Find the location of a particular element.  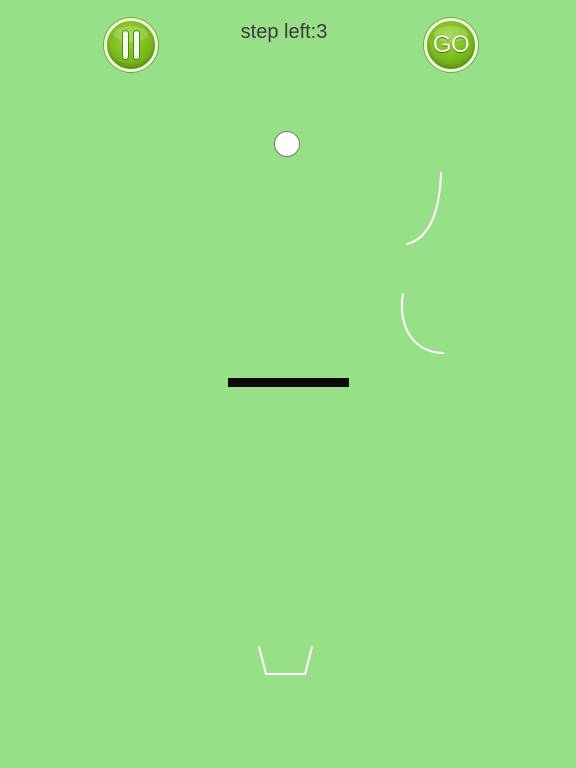

curved-ramp-lower is located at coordinates (422, 323).